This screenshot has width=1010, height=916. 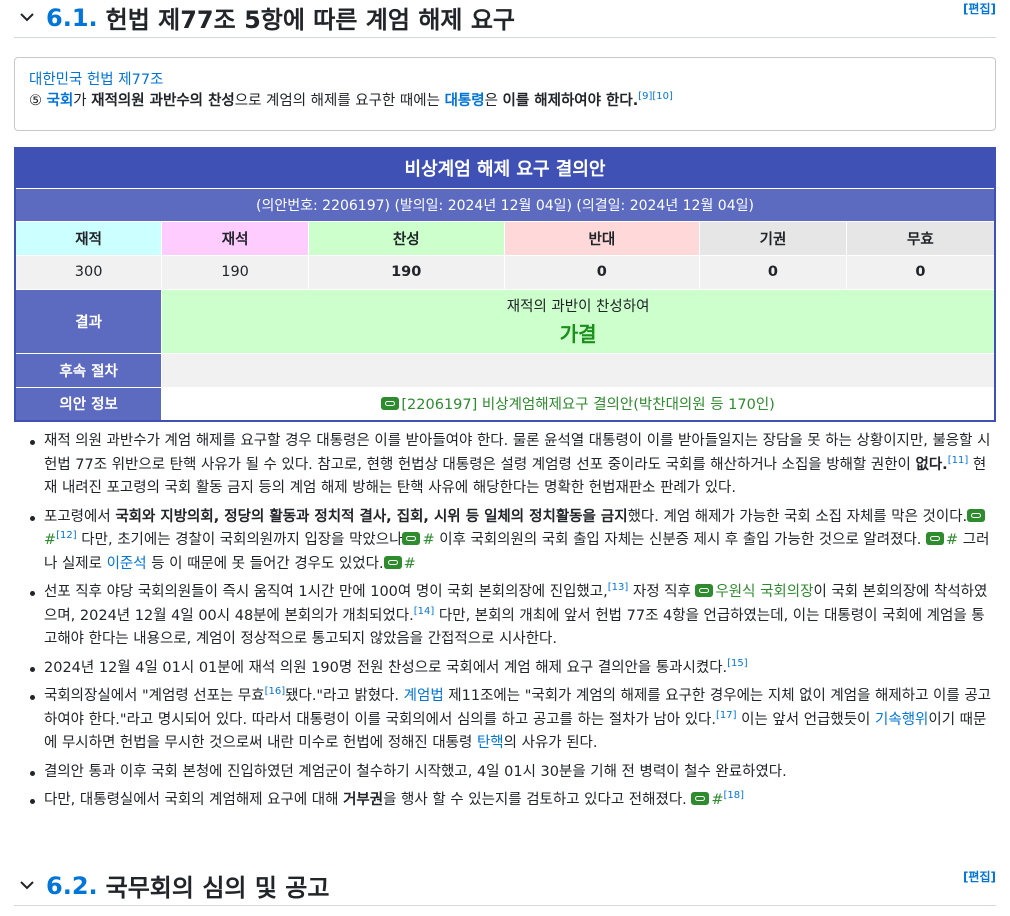 I want to click on value-present: 190, so click(x=235, y=272).